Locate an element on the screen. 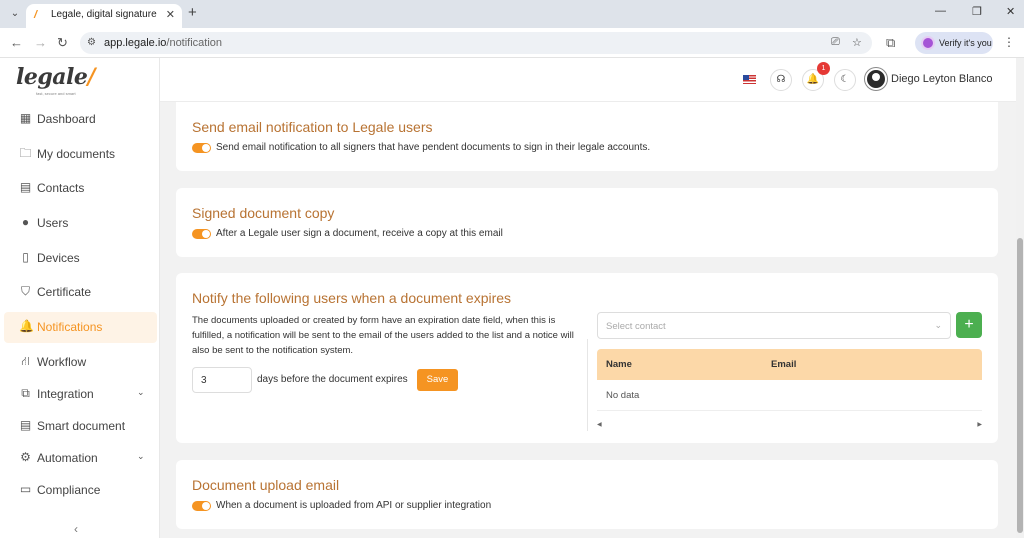  sidebar-item-notifications: 🔔 Notifications is located at coordinates (80, 327).